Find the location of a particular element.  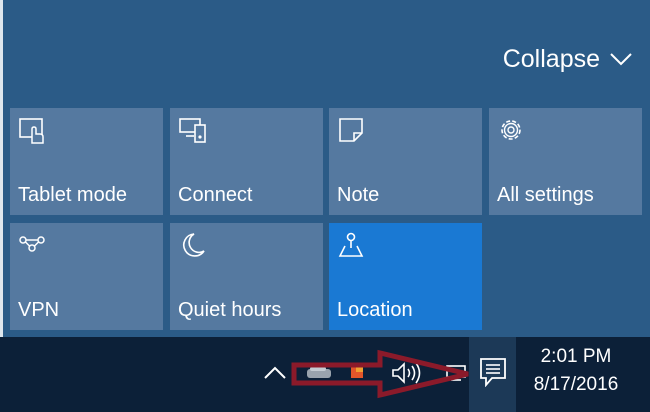

moon-icon is located at coordinates (194, 245).